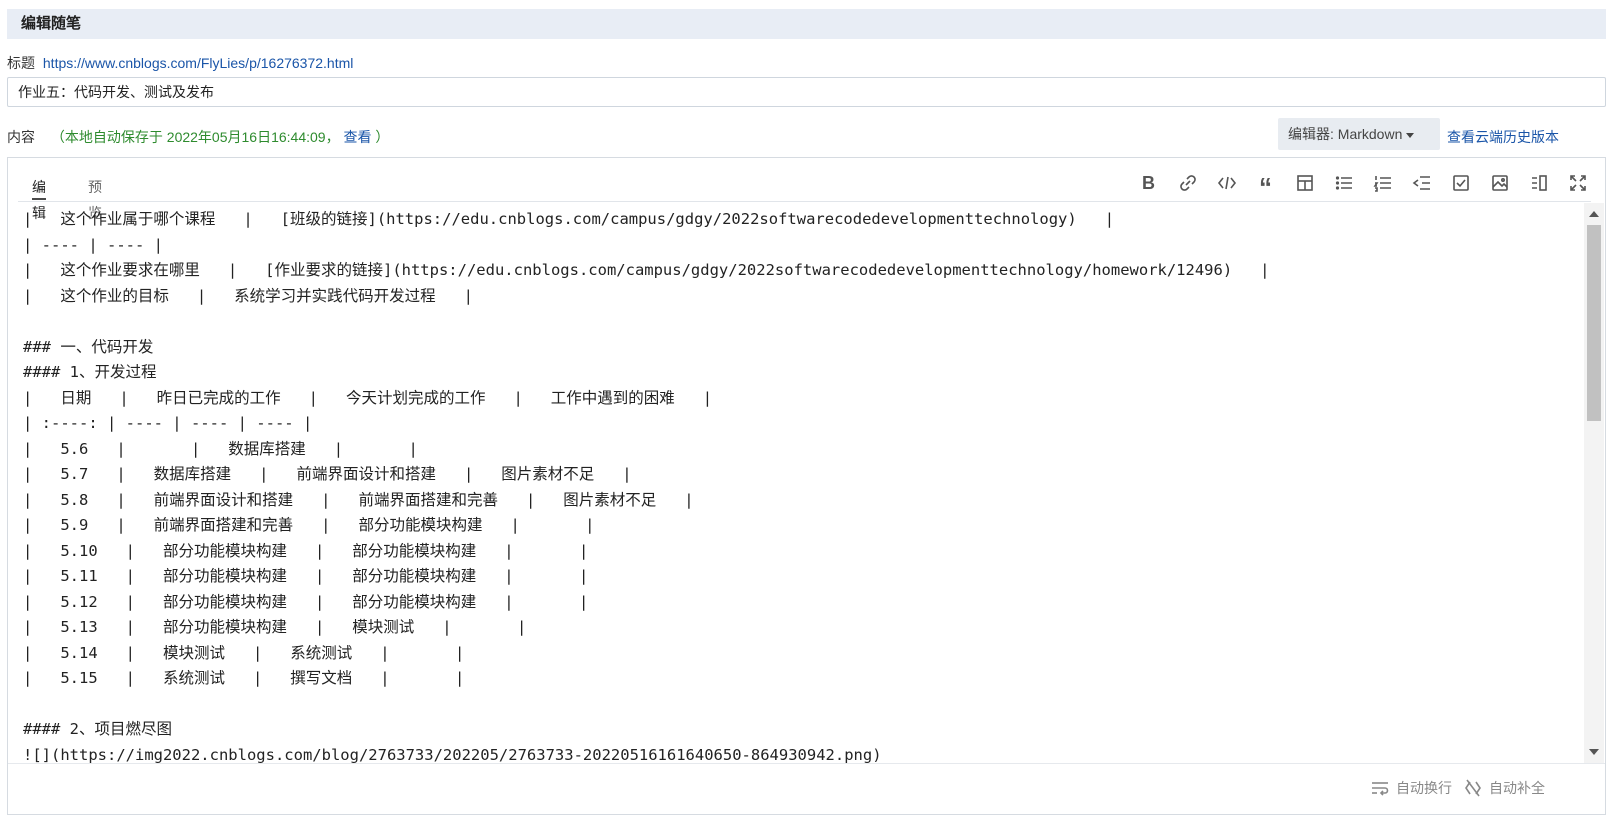 The image size is (1612, 822). Describe the element at coordinates (1517, 788) in the screenshot. I see `auto-complete-label: 自动补全` at that location.